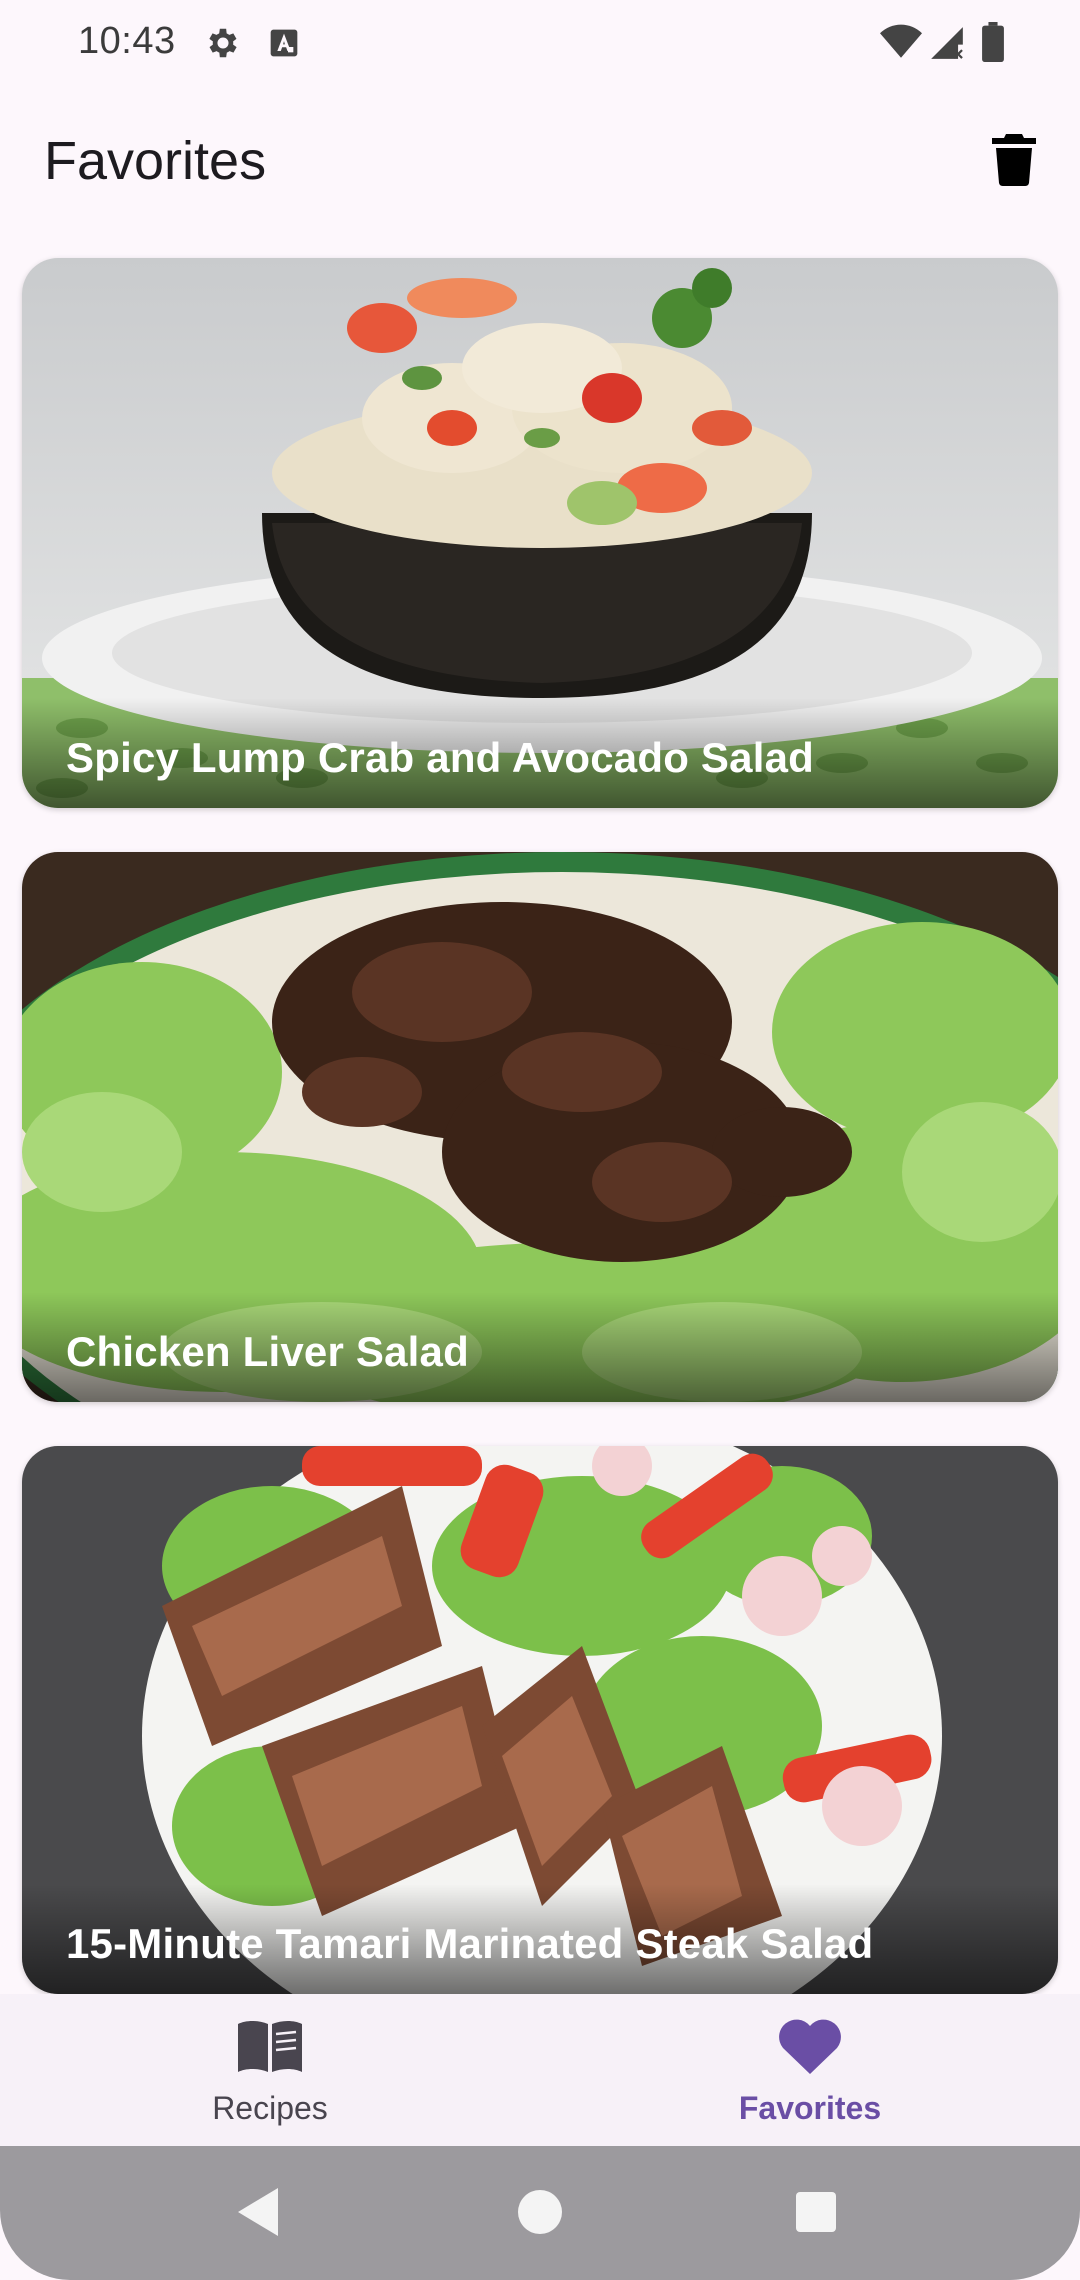  What do you see at coordinates (267, 1351) in the screenshot?
I see `recipe-title: Chicken Liver Salad` at bounding box center [267, 1351].